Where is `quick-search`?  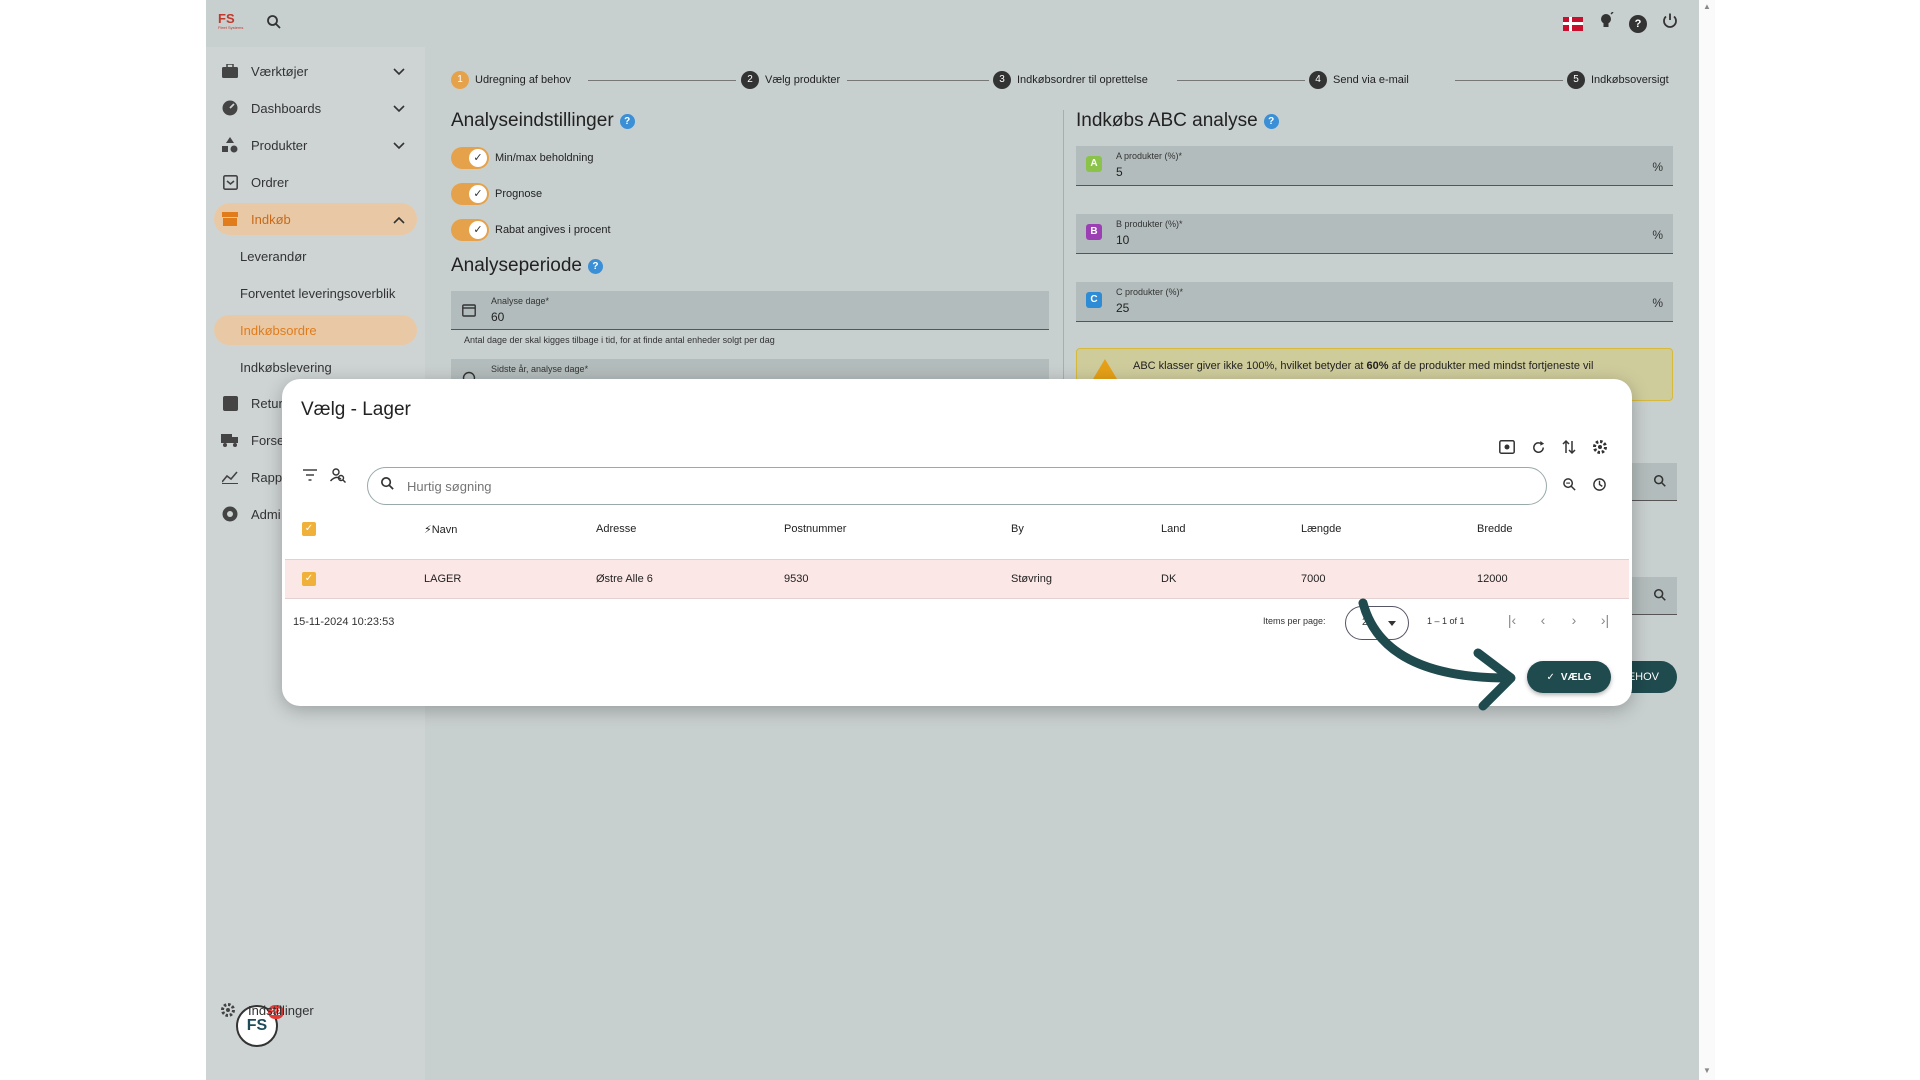
quick-search is located at coordinates (957, 486).